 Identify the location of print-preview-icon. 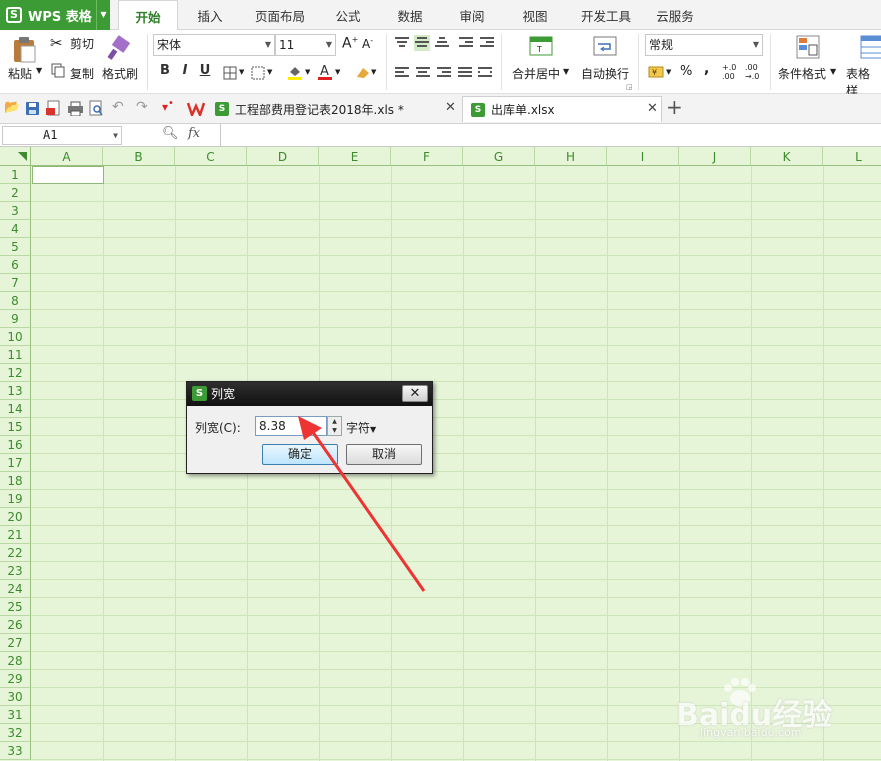
(96, 108).